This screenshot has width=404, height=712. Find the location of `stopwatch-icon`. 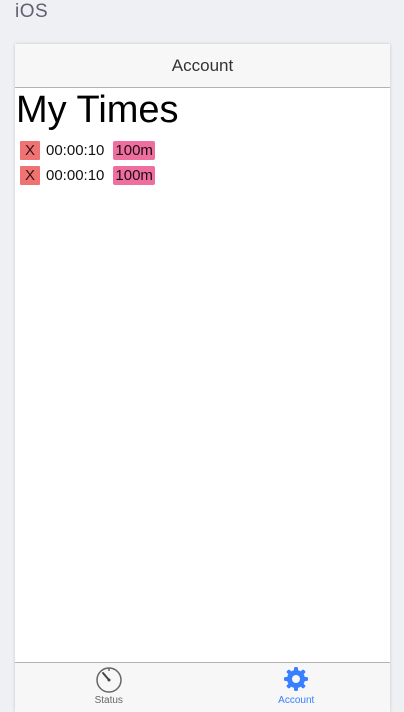

stopwatch-icon is located at coordinates (109, 680).